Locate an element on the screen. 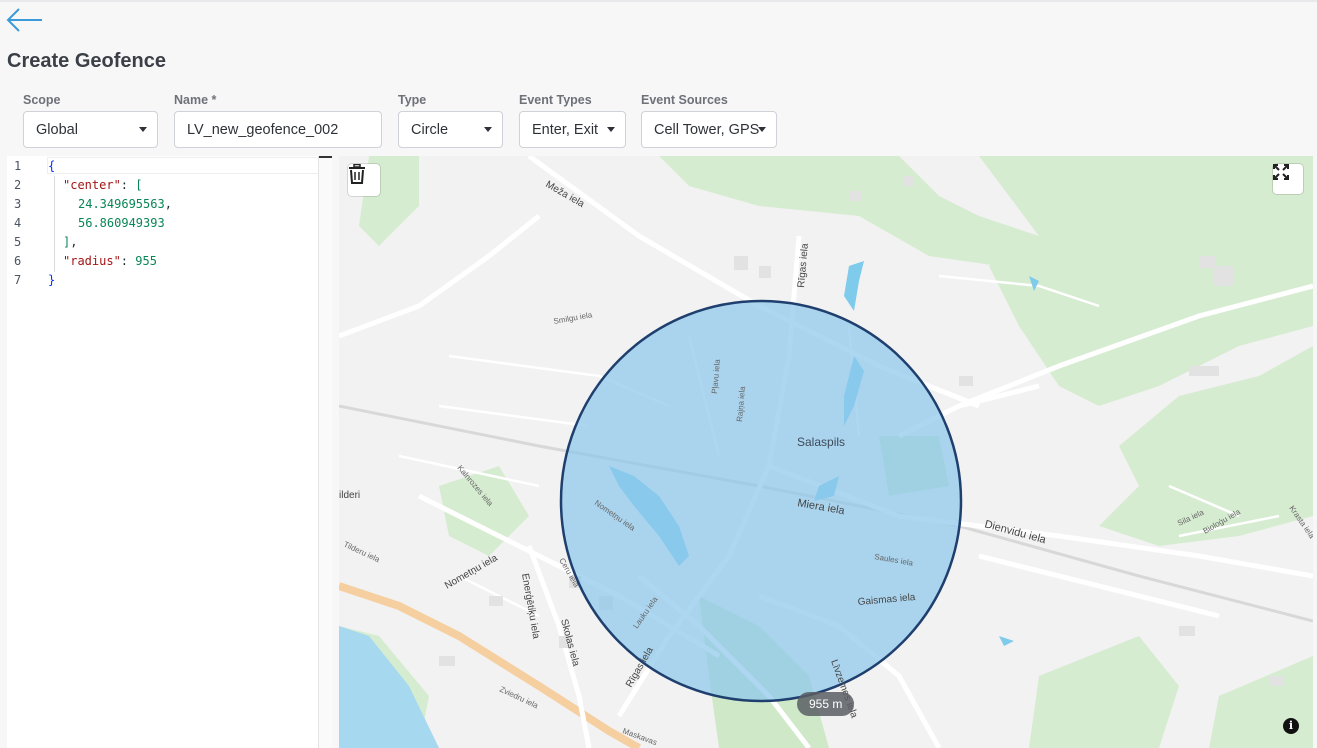  type-select: Circle is located at coordinates (450, 129).